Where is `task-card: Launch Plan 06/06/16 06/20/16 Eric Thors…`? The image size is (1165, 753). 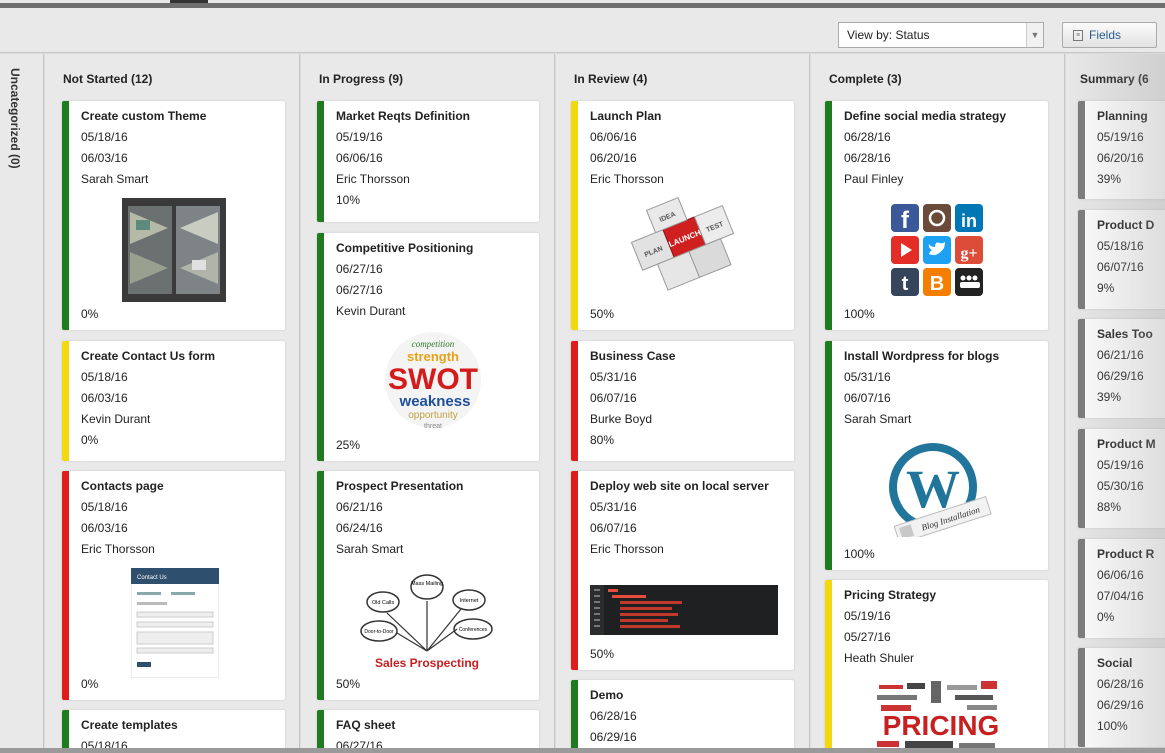 task-card: Launch Plan 06/06/16 06/20/16 Eric Thors… is located at coordinates (682, 215).